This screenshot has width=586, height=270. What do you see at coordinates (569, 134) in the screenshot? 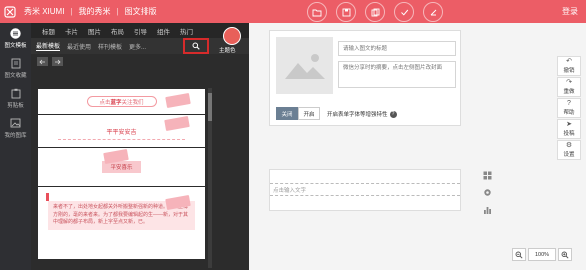
I see `submit-label: 投稿` at bounding box center [569, 134].